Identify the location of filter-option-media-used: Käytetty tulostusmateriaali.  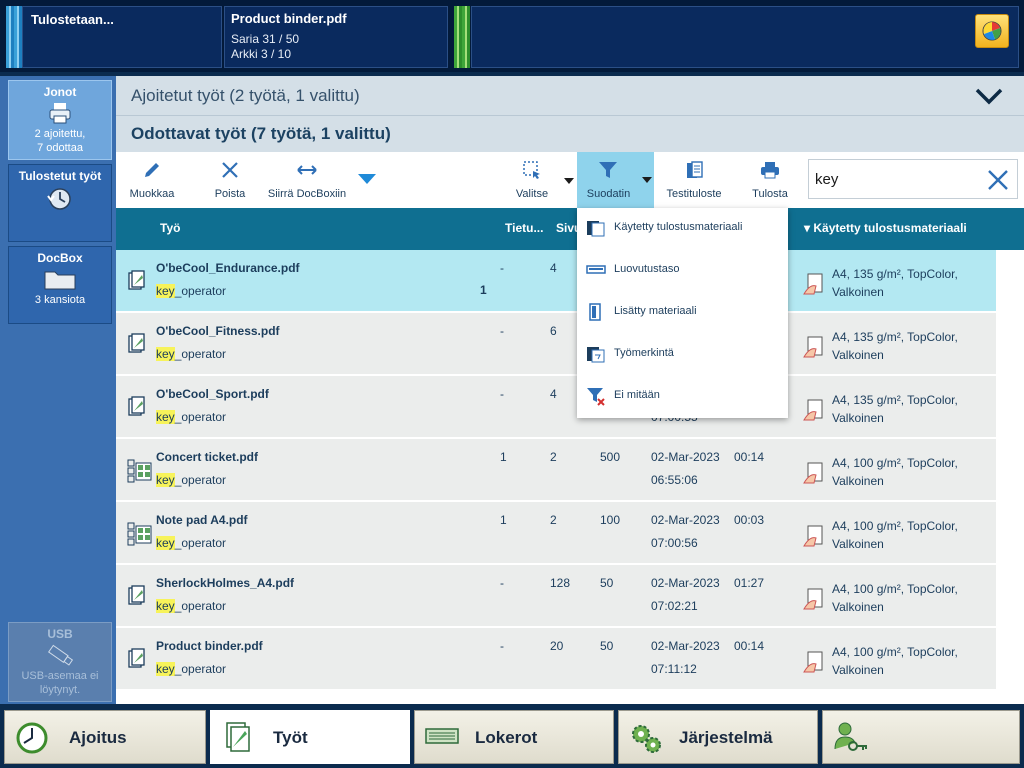
(682, 229).